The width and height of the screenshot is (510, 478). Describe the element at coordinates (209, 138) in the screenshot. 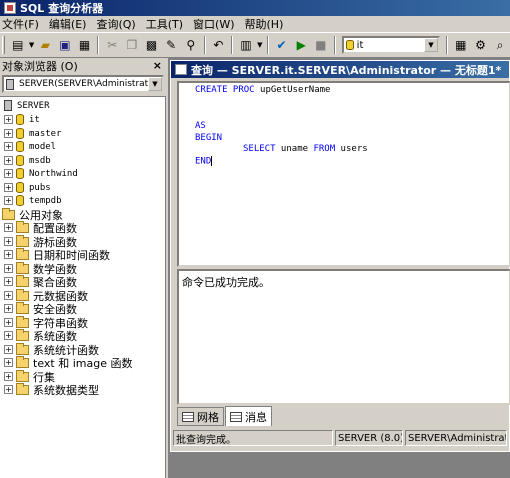

I see `code-line-4: BEGIN` at that location.